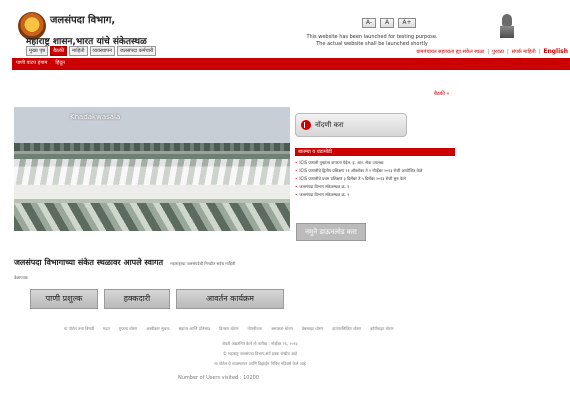  I want to click on news-header: बातम्या व घडामोडी, so click(375, 152).